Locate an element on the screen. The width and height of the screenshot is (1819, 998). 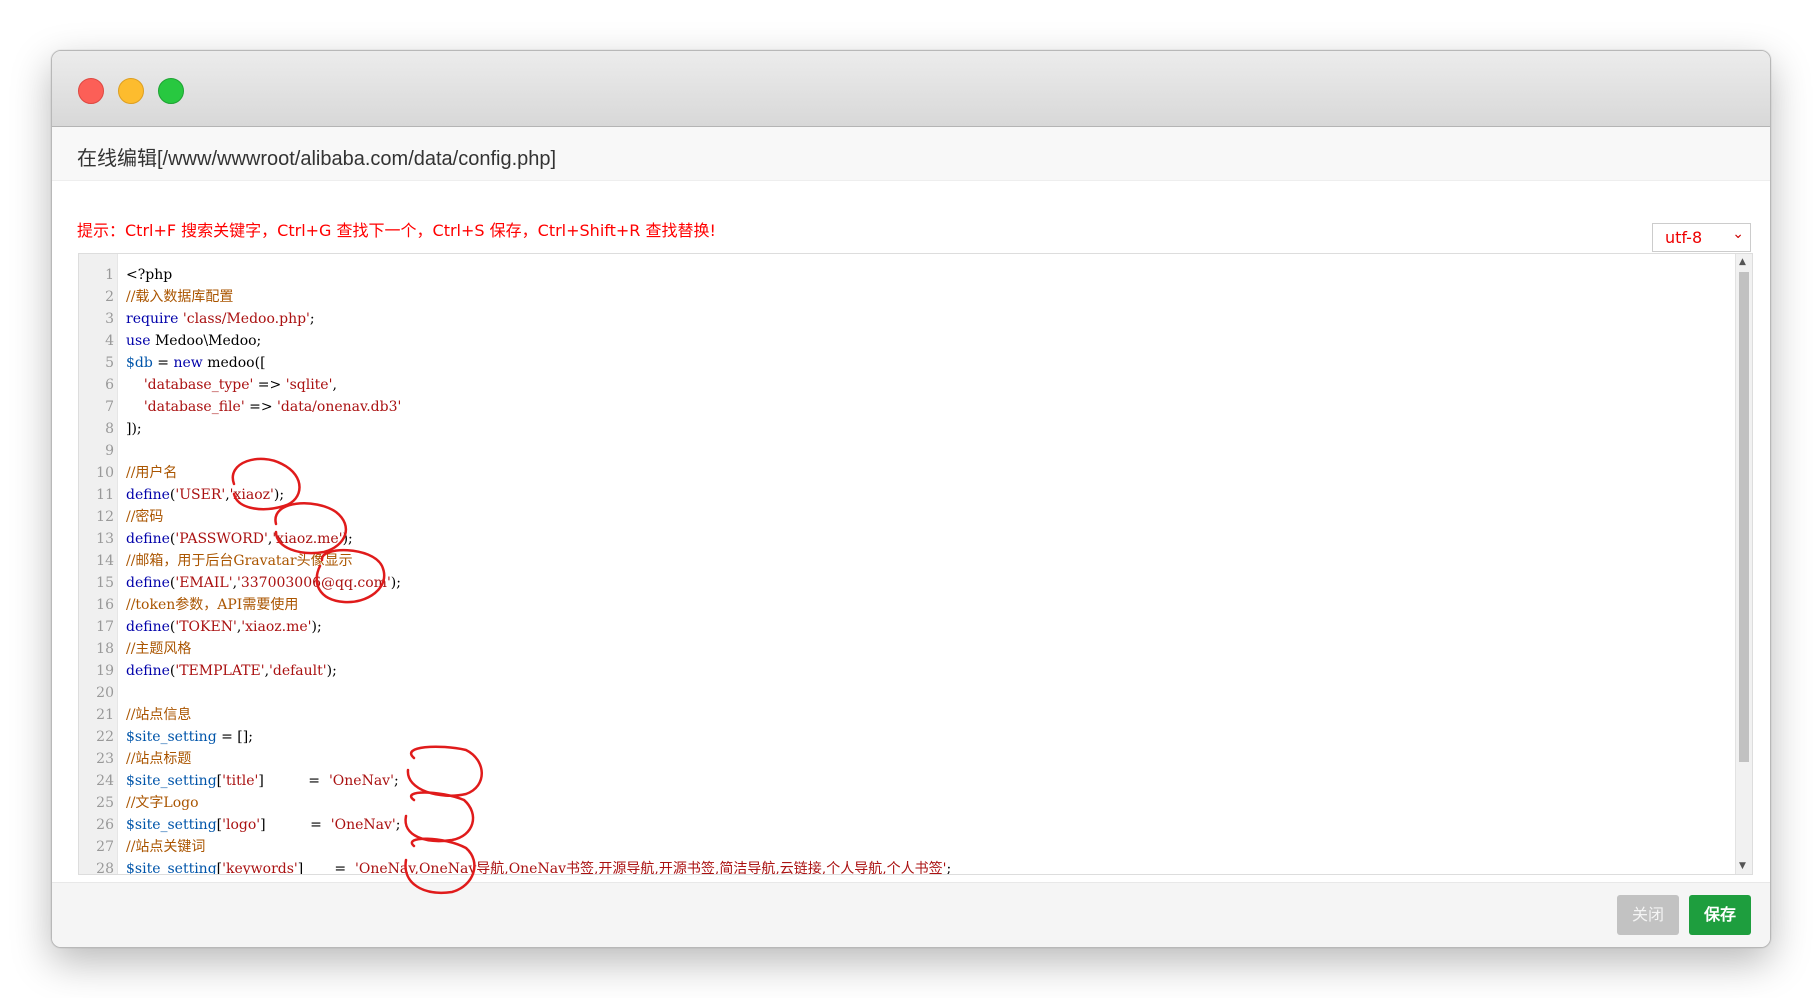
save-button: 保存 is located at coordinates (1720, 915).